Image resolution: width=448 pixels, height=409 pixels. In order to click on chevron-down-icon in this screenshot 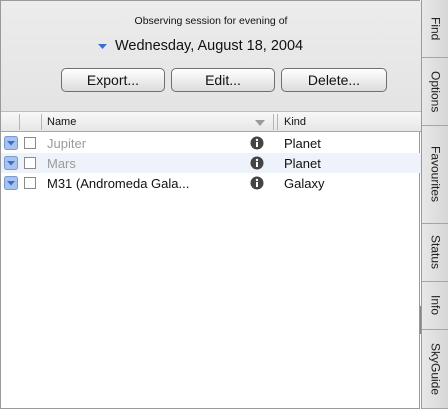, I will do `click(102, 46)`.